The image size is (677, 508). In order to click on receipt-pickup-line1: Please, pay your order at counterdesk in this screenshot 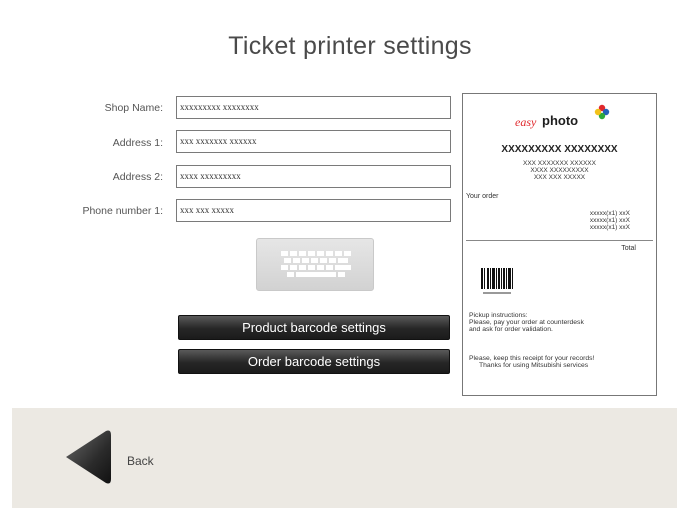, I will do `click(526, 322)`.